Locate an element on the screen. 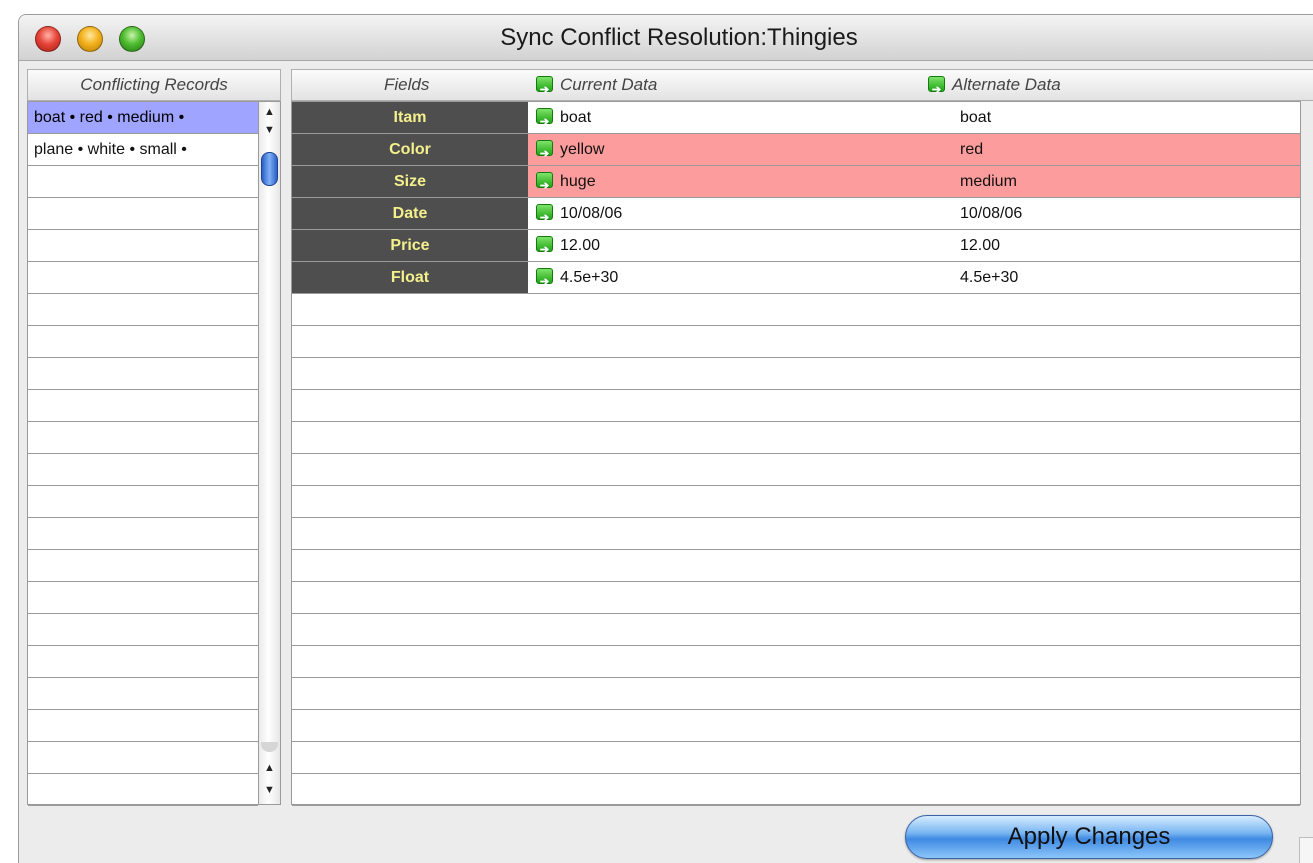  current-data-cell: 12.00 is located at coordinates (740, 248).